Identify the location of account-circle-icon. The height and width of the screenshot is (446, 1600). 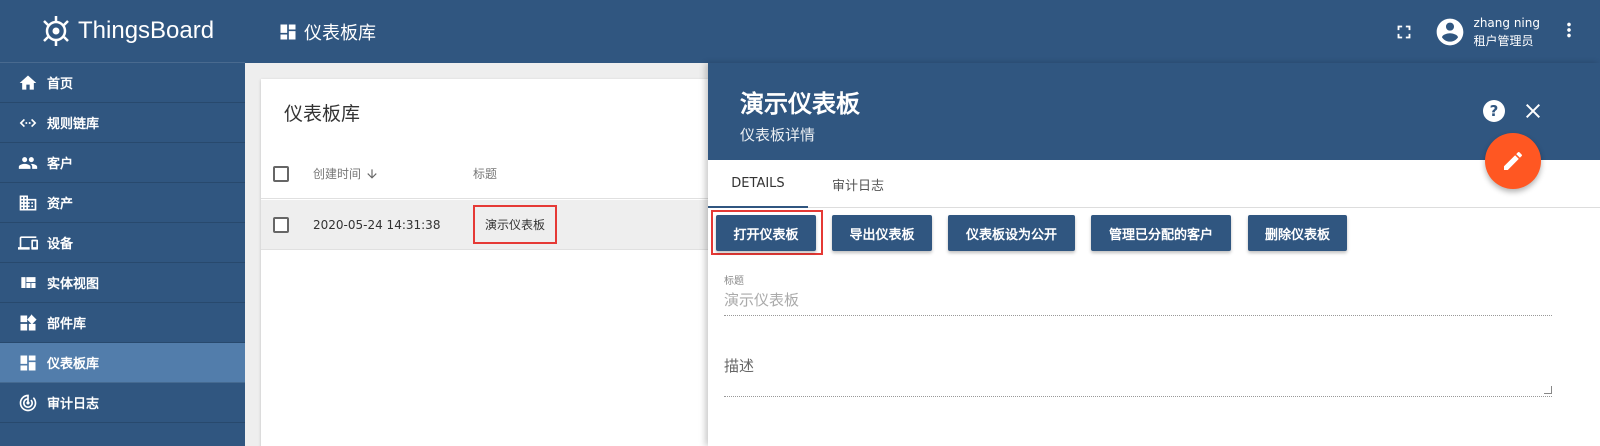
(1449, 31).